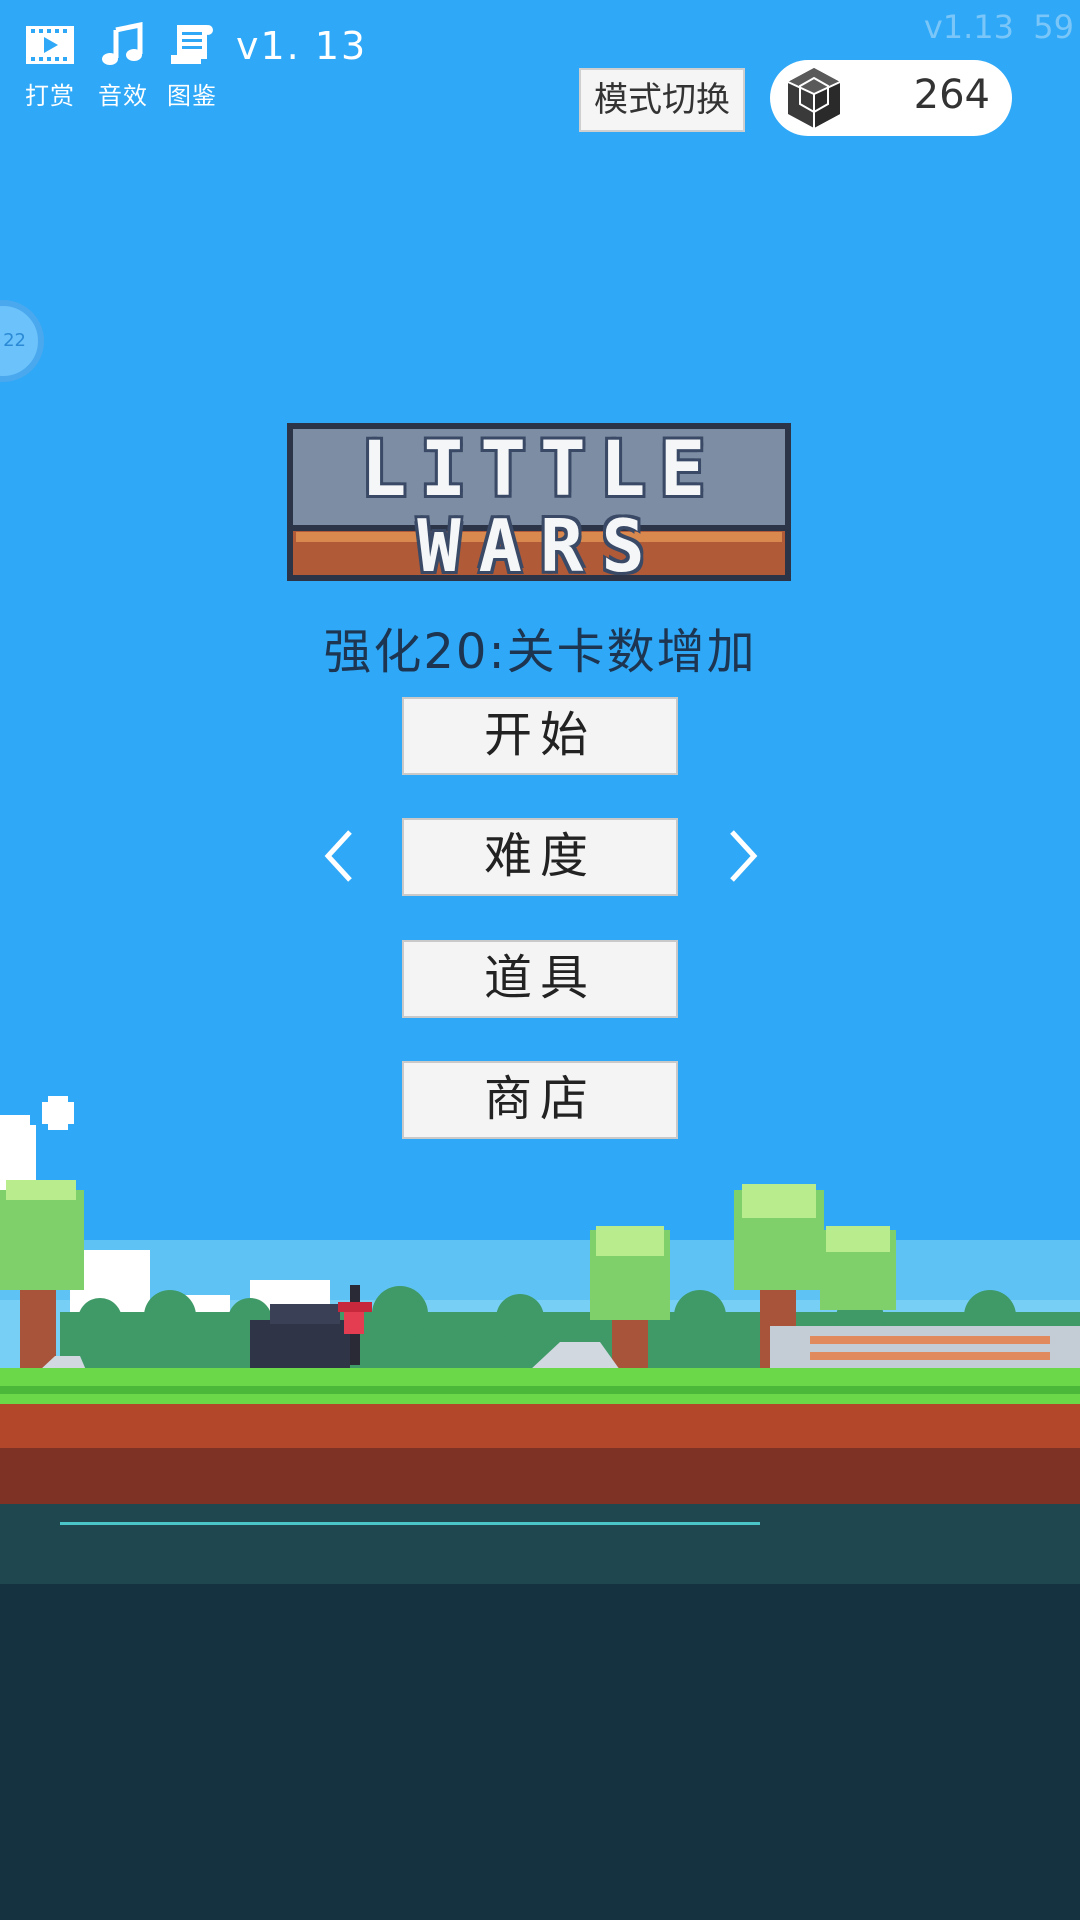 The image size is (1080, 1920). What do you see at coordinates (50, 66) in the screenshot?
I see `reward-button: 打赏` at bounding box center [50, 66].